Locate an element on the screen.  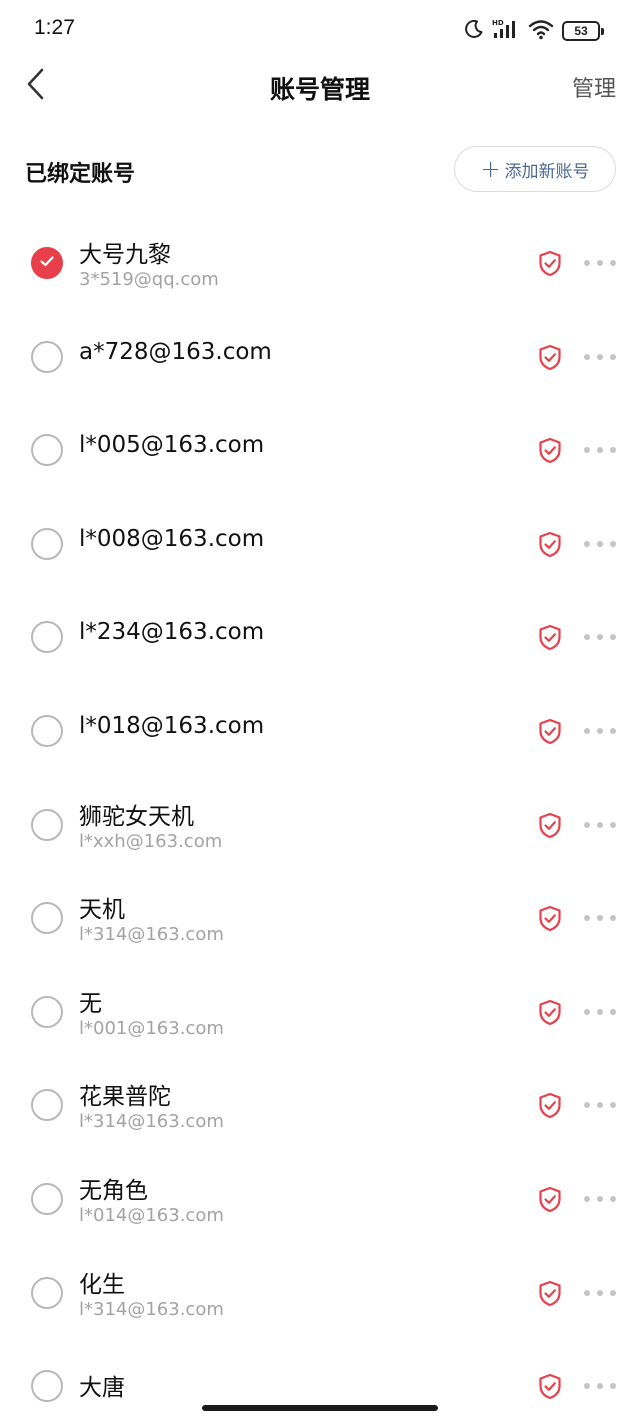
account-name: l*234@163.com is located at coordinates (172, 632).